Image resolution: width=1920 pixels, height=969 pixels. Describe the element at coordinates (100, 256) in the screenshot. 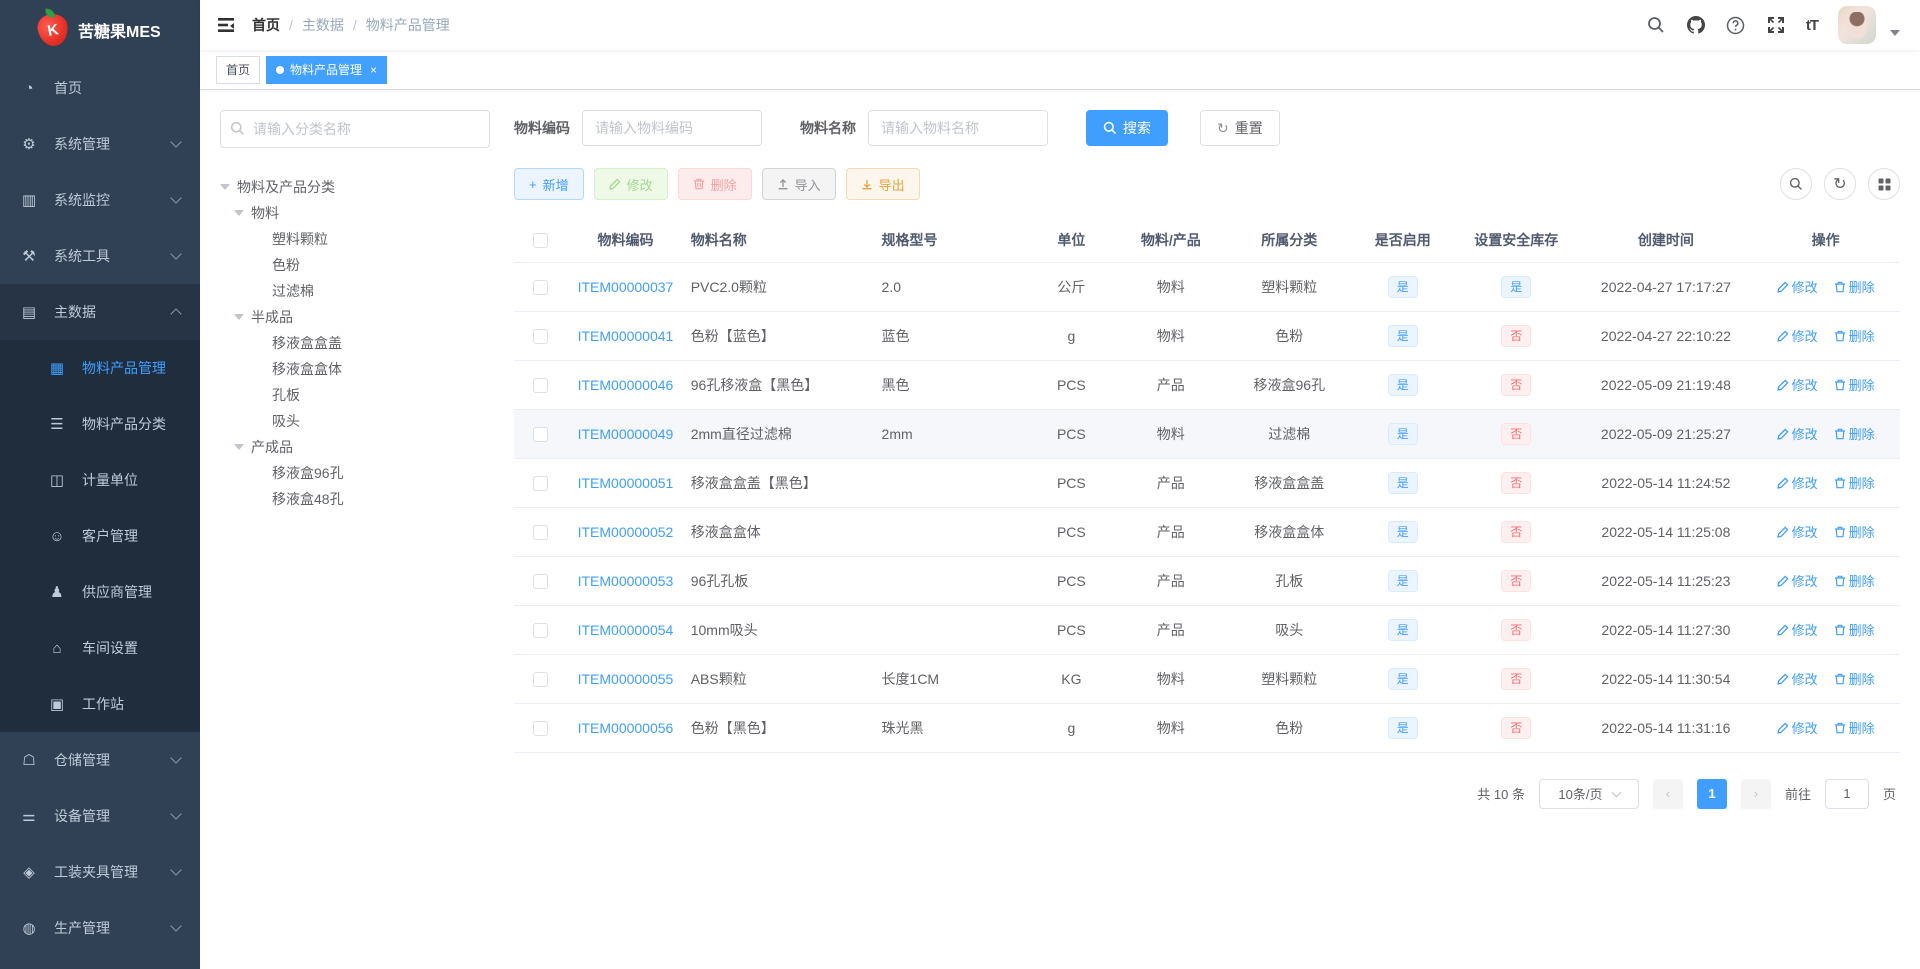

I see `sidebar-item-system-tools: ⚒ 系统工具` at that location.